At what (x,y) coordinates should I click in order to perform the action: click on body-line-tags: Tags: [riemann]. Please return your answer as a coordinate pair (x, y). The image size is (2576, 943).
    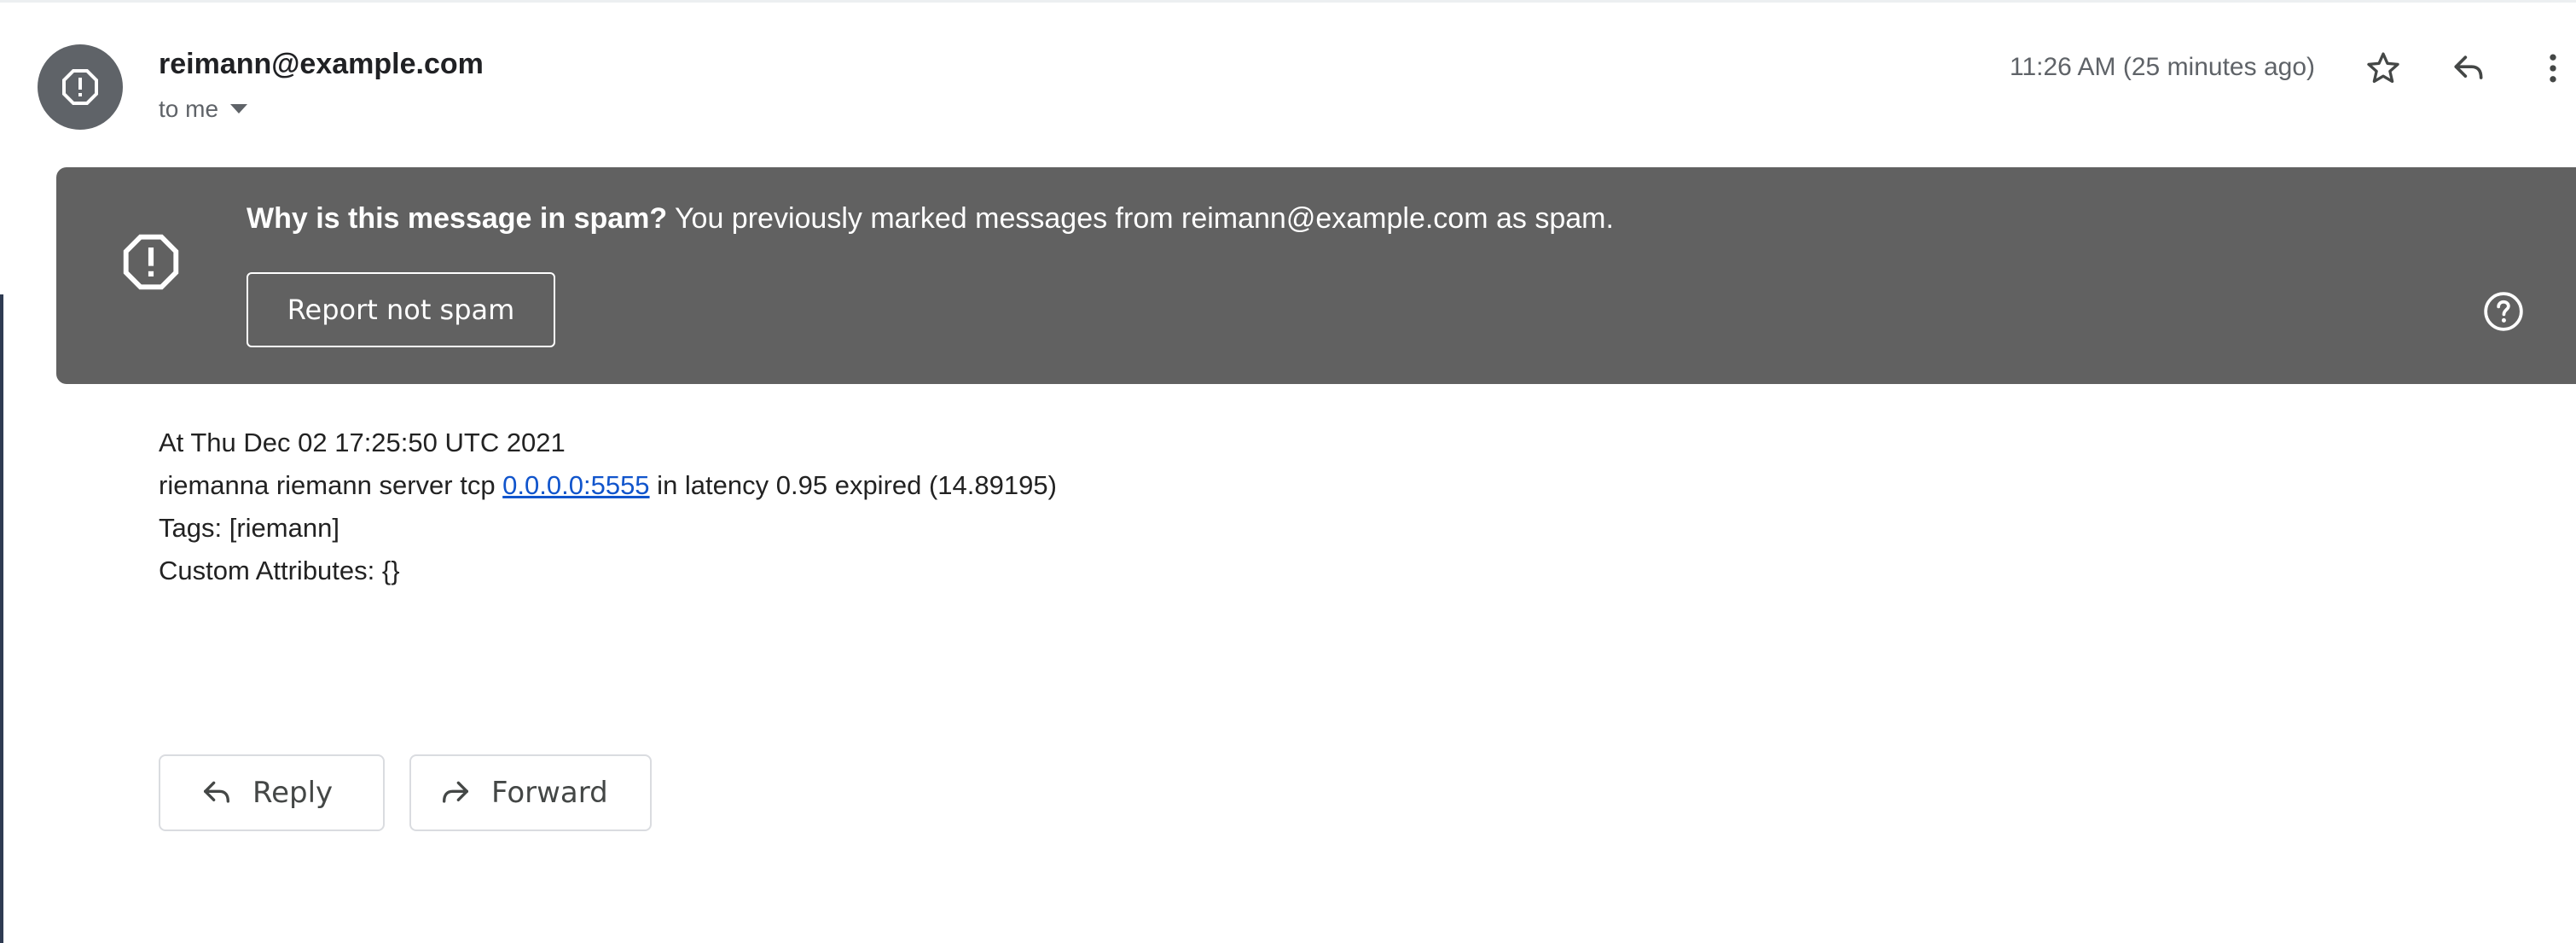
    Looking at the image, I should click on (249, 528).